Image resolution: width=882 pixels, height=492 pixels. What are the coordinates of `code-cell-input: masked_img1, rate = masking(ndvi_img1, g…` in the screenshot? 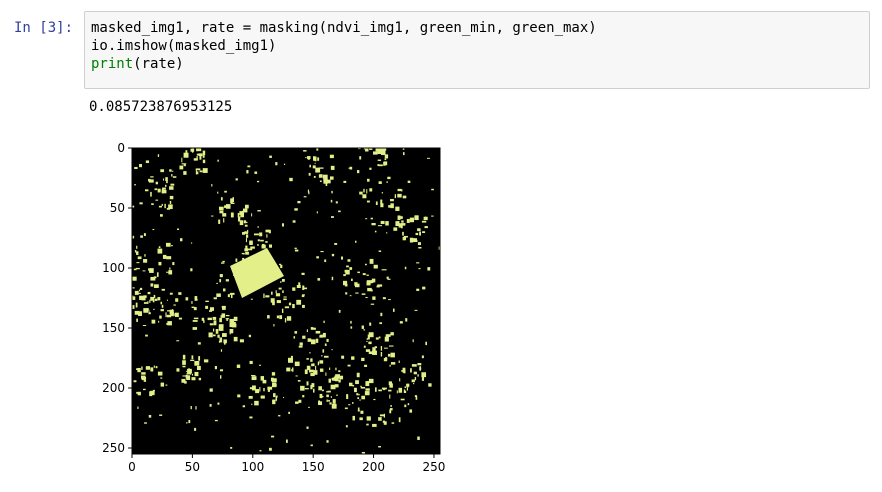 It's located at (477, 50).